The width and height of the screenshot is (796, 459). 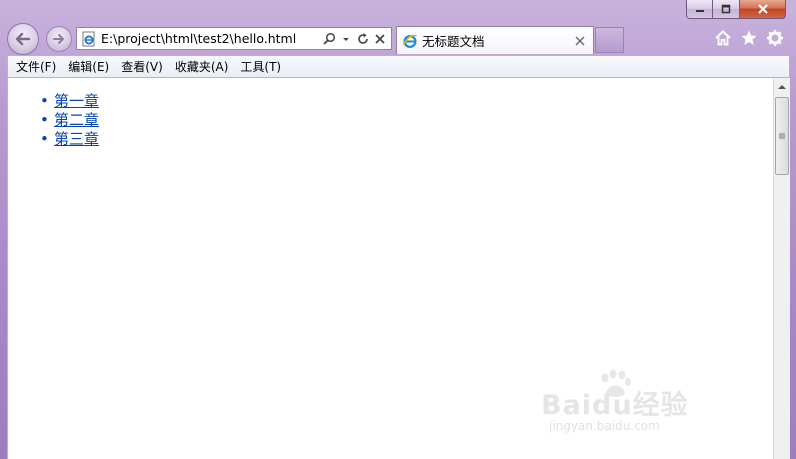 What do you see at coordinates (615, 405) in the screenshot?
I see `watermark-logo-text: Baidu经验` at bounding box center [615, 405].